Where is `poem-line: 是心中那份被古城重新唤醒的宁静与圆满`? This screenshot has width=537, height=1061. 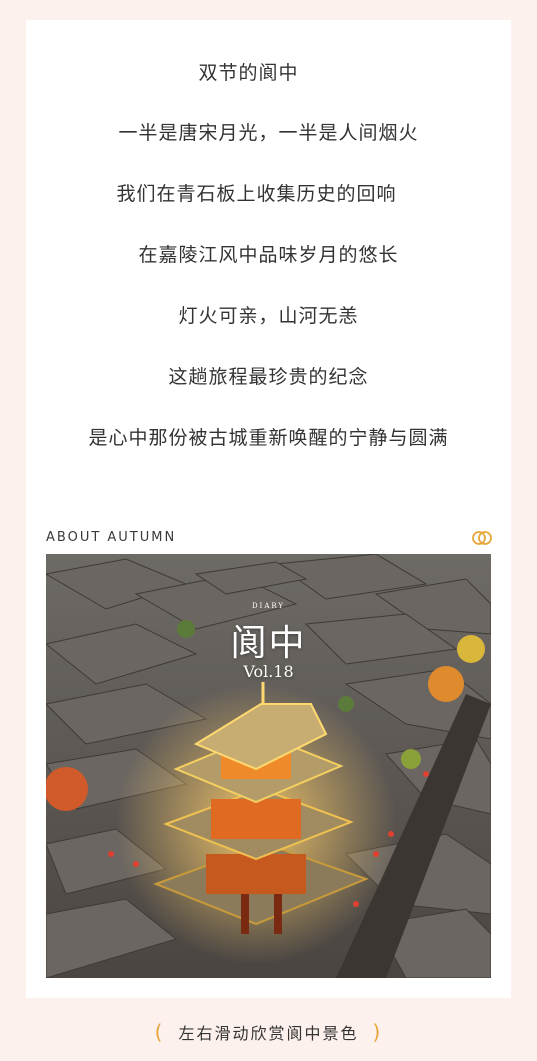 poem-line: 是心中那份被古城重新唤醒的宁静与圆满 is located at coordinates (268, 438).